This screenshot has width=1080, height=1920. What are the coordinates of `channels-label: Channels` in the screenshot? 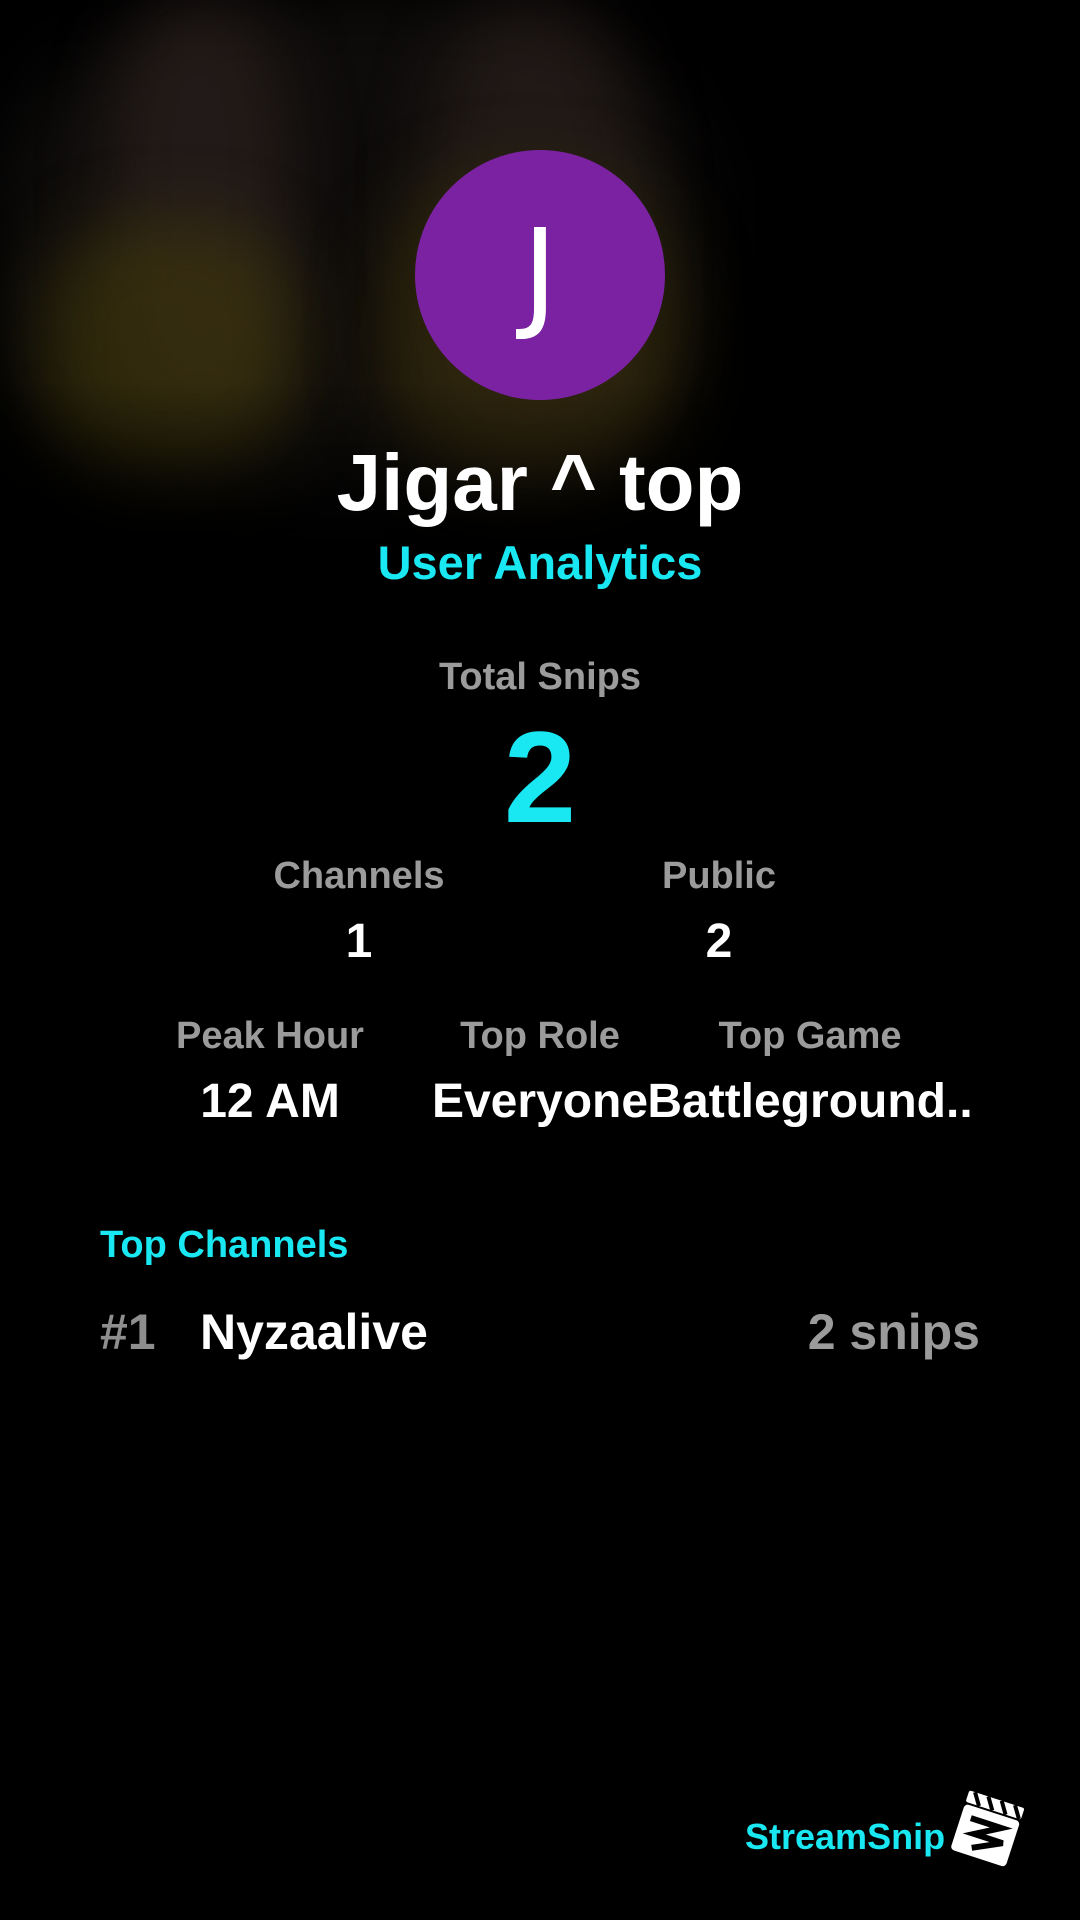 It's located at (359, 876).